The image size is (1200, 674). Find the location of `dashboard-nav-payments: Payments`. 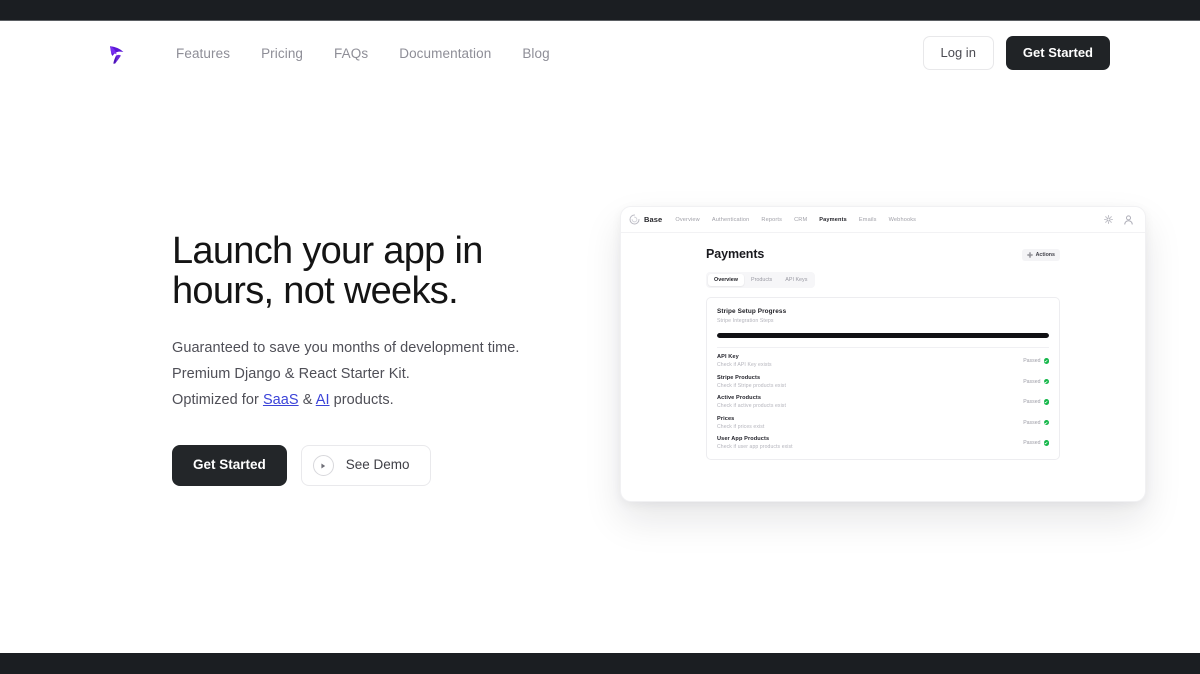

dashboard-nav-payments: Payments is located at coordinates (833, 220).